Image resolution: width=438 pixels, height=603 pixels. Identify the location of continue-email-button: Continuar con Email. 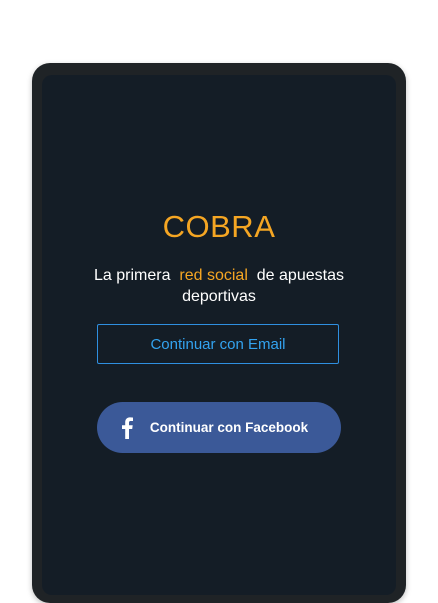
(218, 344).